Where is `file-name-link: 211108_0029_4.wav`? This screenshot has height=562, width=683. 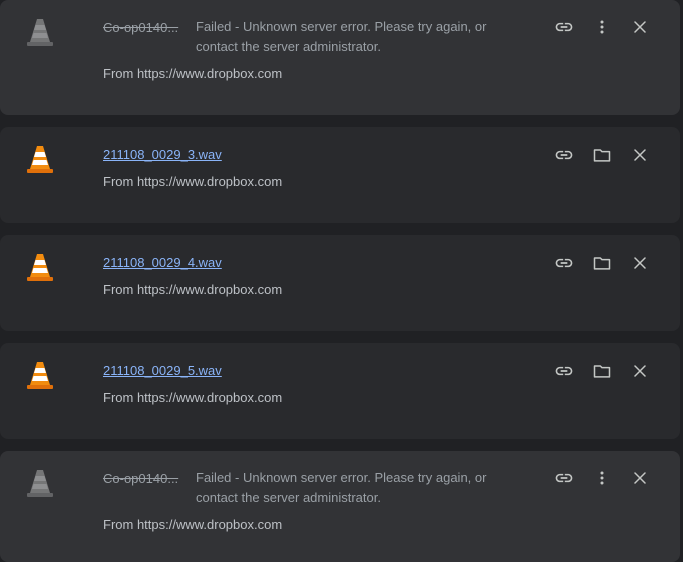
file-name-link: 211108_0029_4.wav is located at coordinates (162, 262).